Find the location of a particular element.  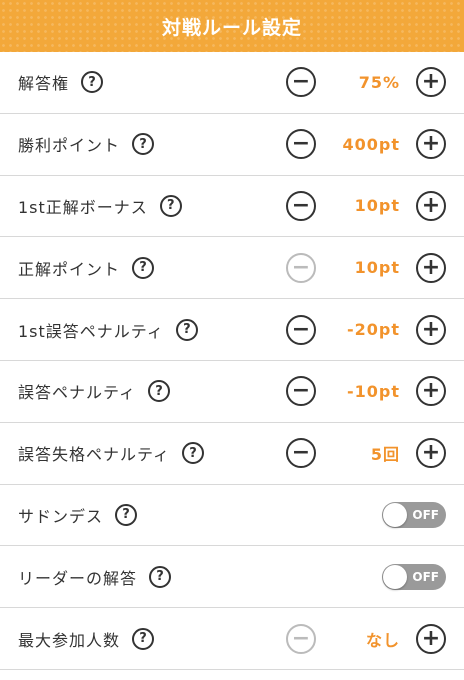

header-bar: 対戦ルール設定 is located at coordinates (232, 26).